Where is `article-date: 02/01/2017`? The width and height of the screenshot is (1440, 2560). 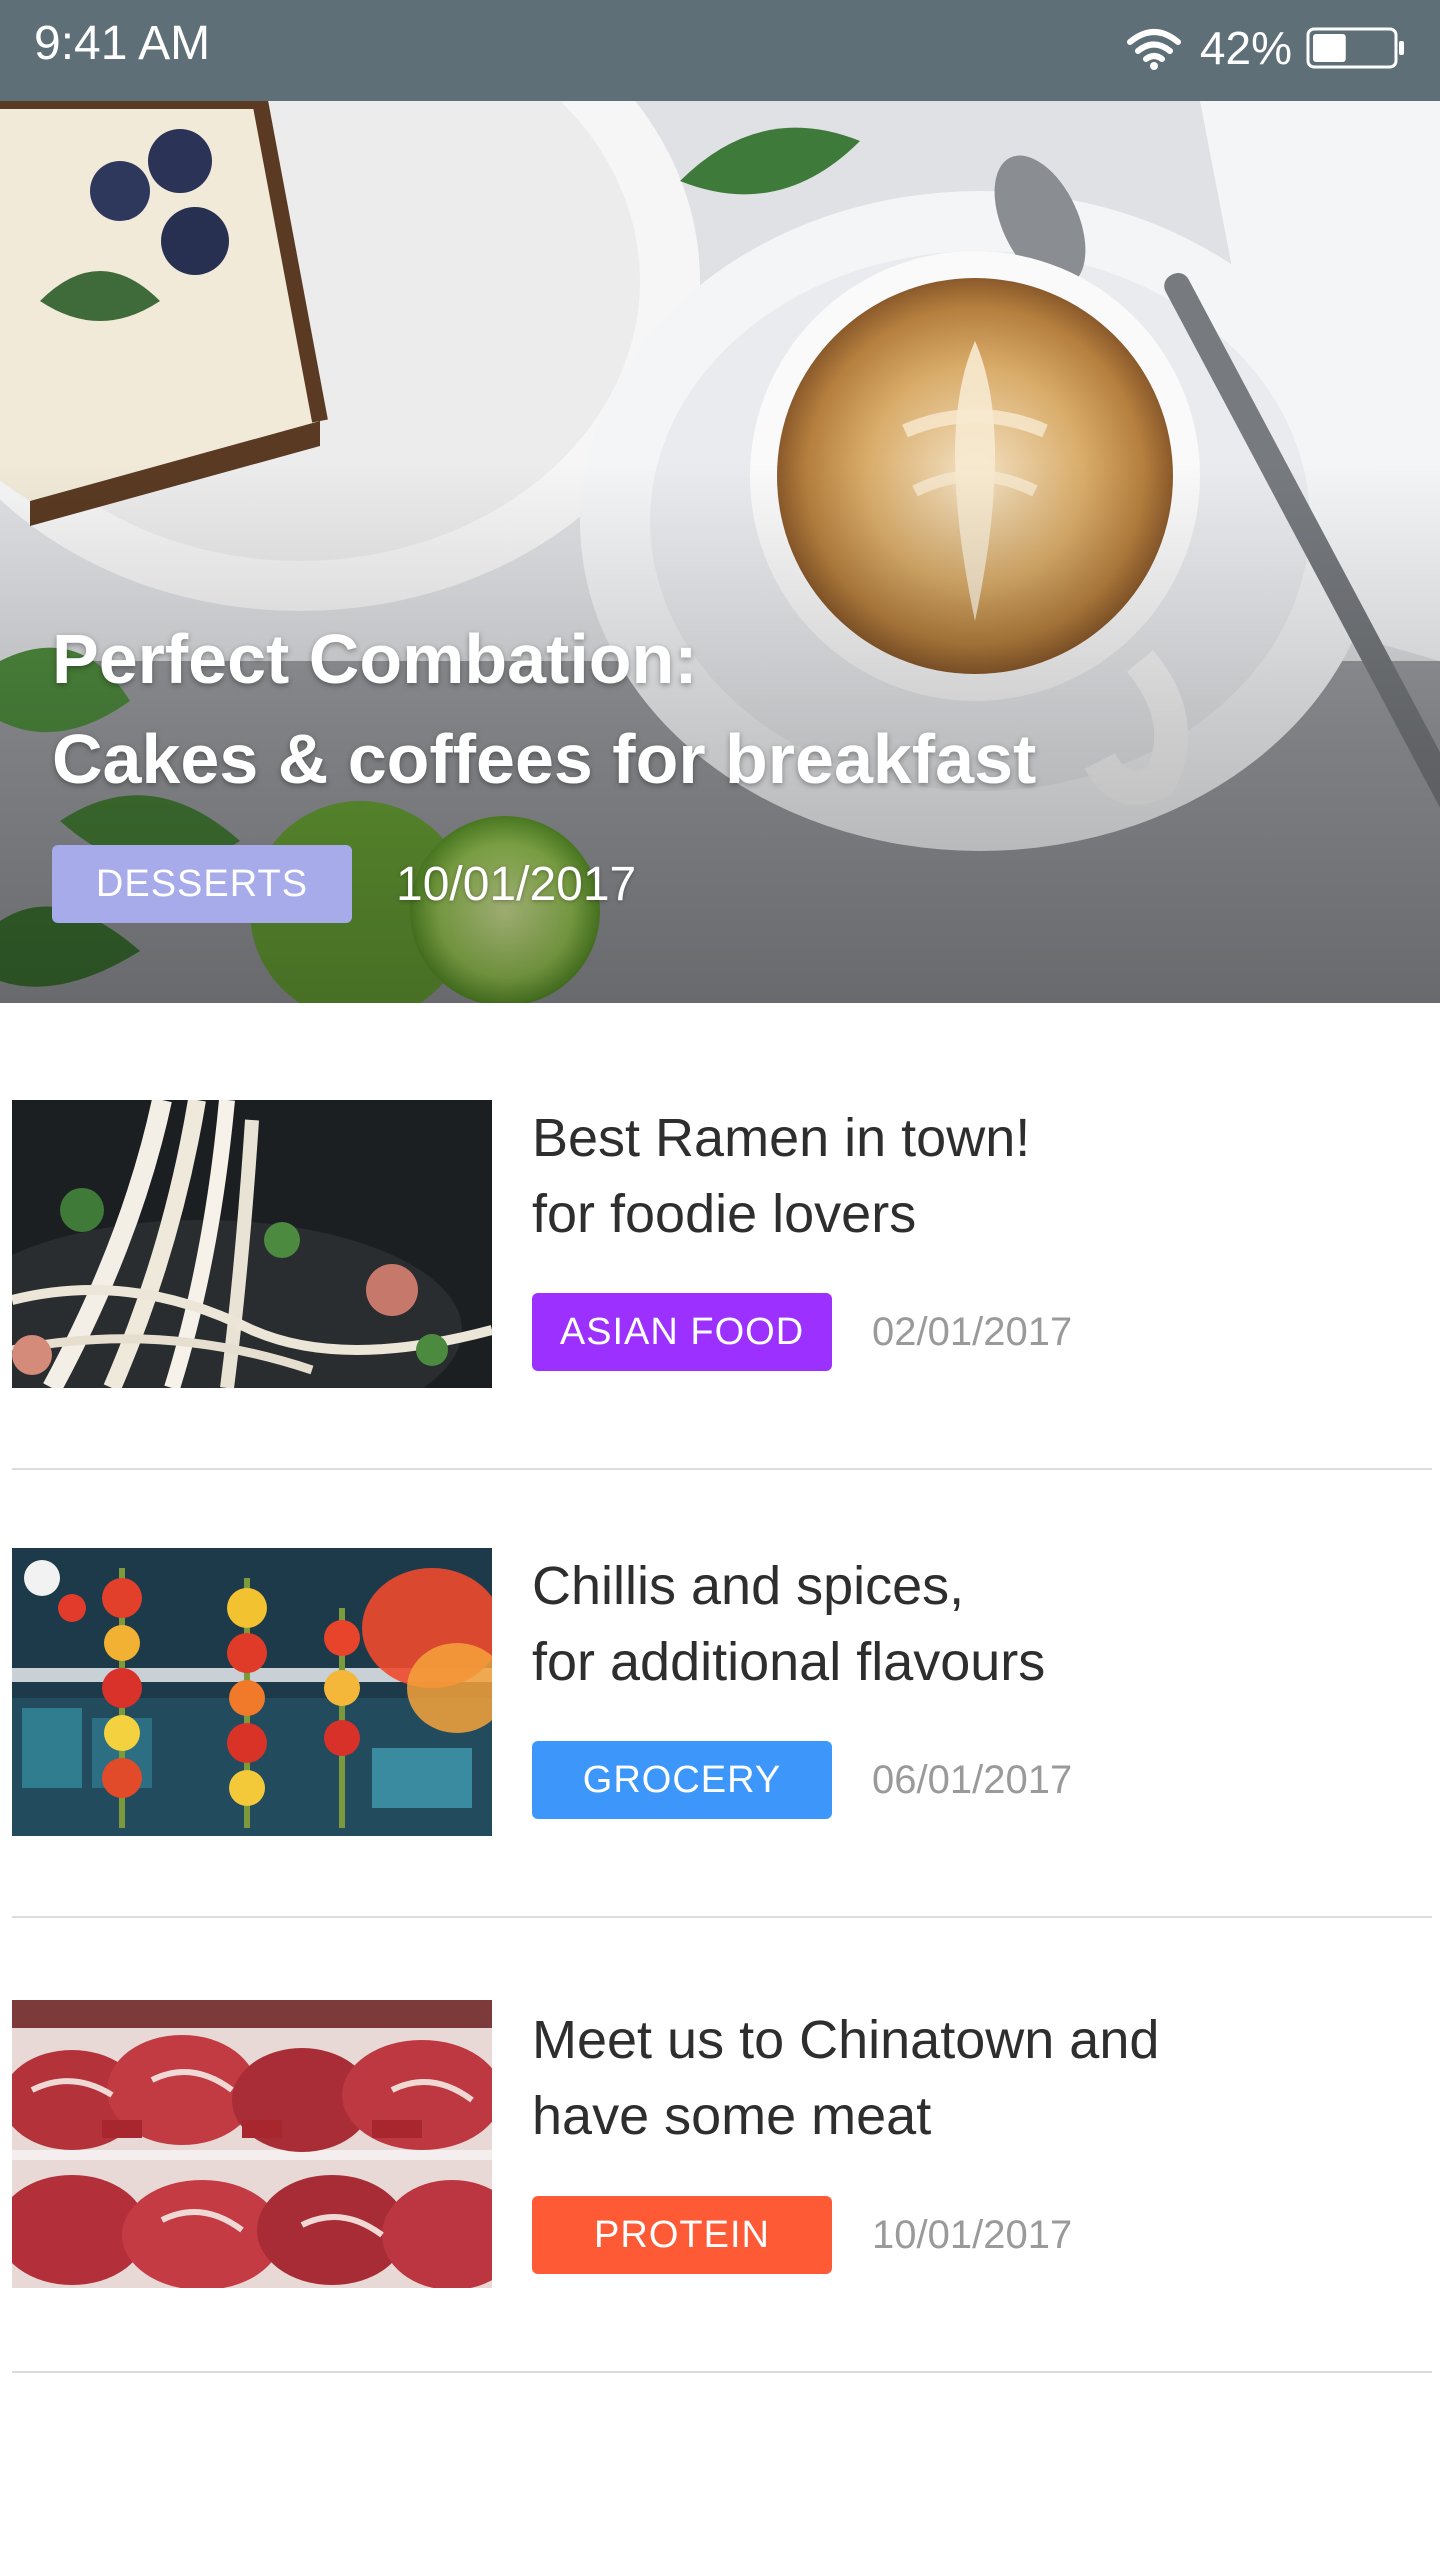
article-date: 02/01/2017 is located at coordinates (972, 1331).